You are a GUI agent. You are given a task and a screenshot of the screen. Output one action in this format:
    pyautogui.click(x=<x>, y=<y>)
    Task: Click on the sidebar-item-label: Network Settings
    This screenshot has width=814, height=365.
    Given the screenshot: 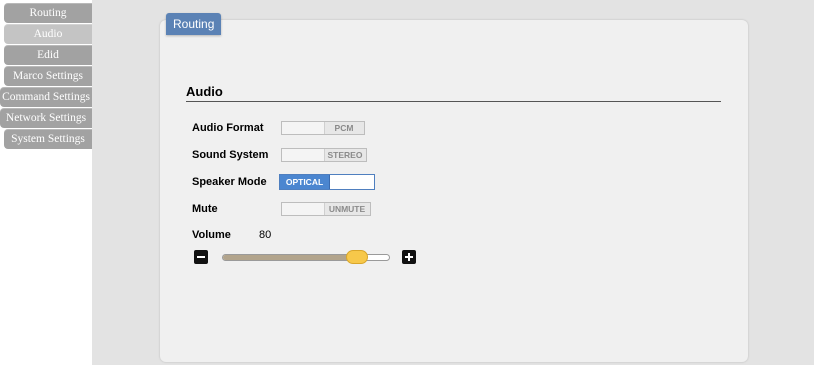 What is the action you would take?
    pyautogui.click(x=46, y=118)
    